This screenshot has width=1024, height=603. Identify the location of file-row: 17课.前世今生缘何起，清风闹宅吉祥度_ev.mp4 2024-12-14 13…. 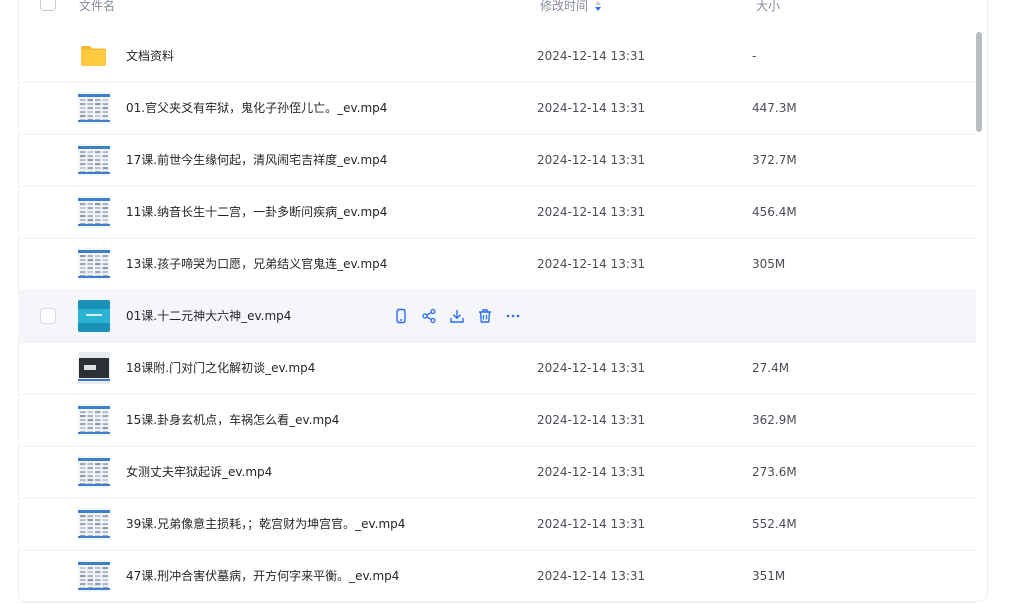
(497, 161).